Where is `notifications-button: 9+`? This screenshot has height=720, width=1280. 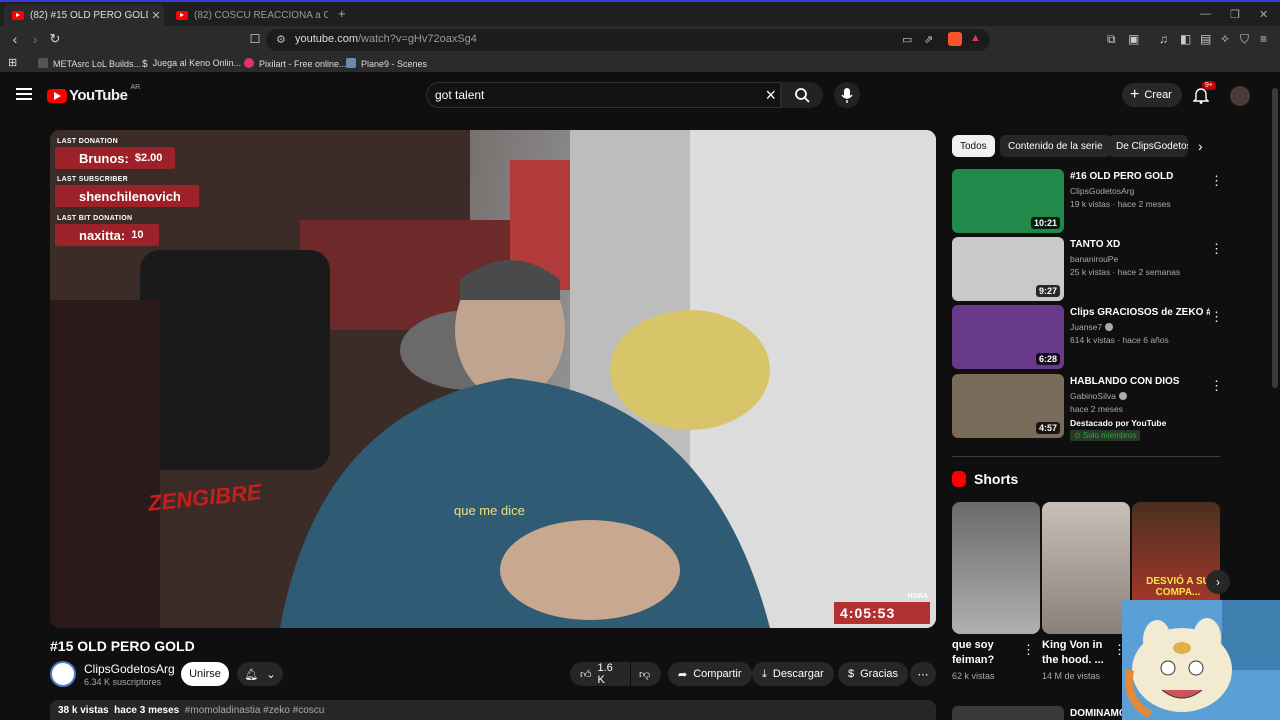
notifications-button: 9+ is located at coordinates (1204, 92).